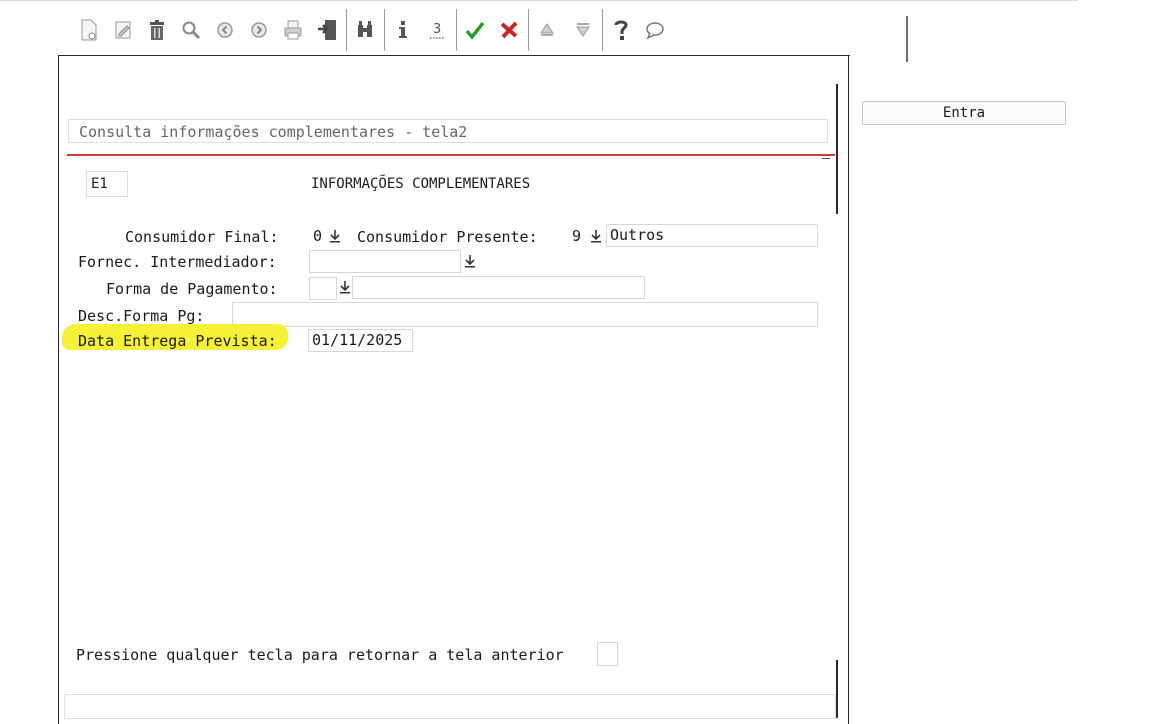 The height and width of the screenshot is (724, 1159). What do you see at coordinates (607, 654) in the screenshot?
I see `return-key-input` at bounding box center [607, 654].